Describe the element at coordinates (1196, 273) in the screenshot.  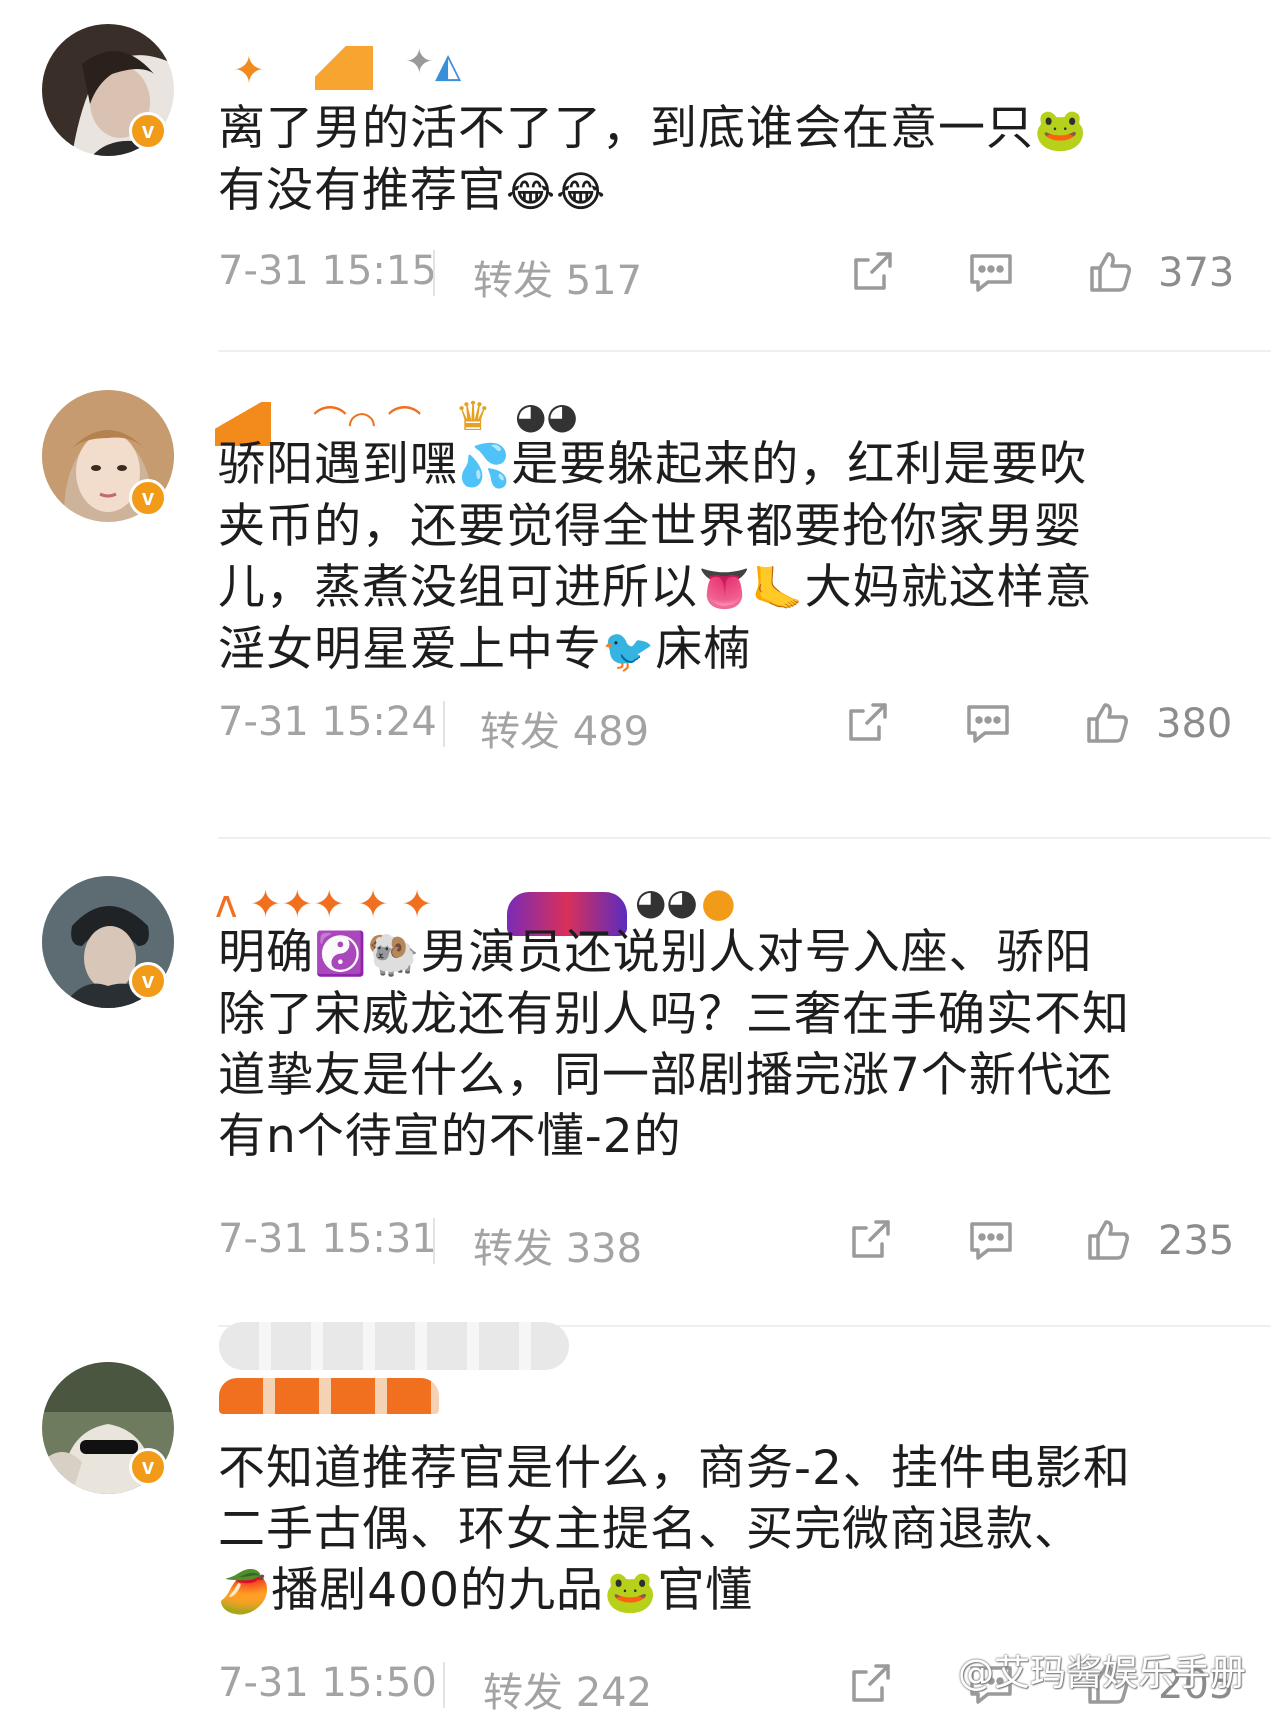
I see `like-count: 373` at that location.